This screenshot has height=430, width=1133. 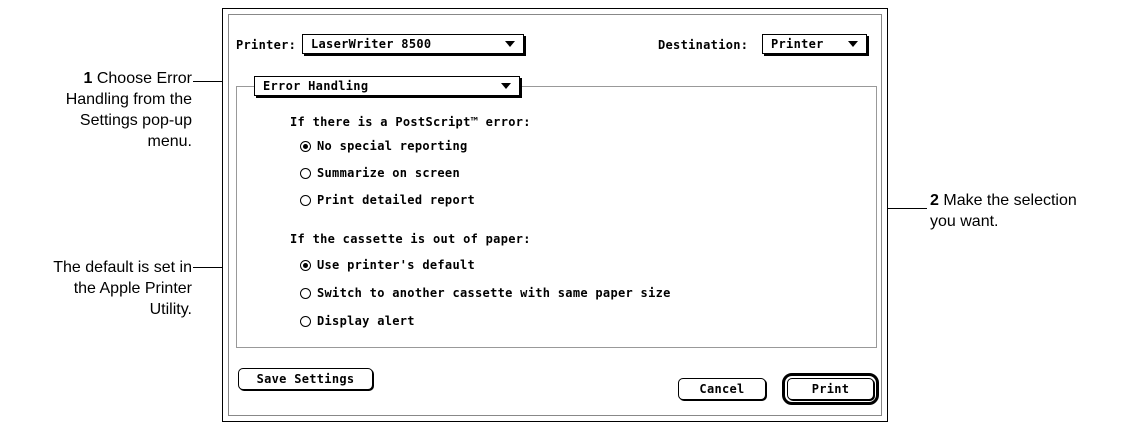 I want to click on radio-print-detailed-report: Print detailed report, so click(x=387, y=200).